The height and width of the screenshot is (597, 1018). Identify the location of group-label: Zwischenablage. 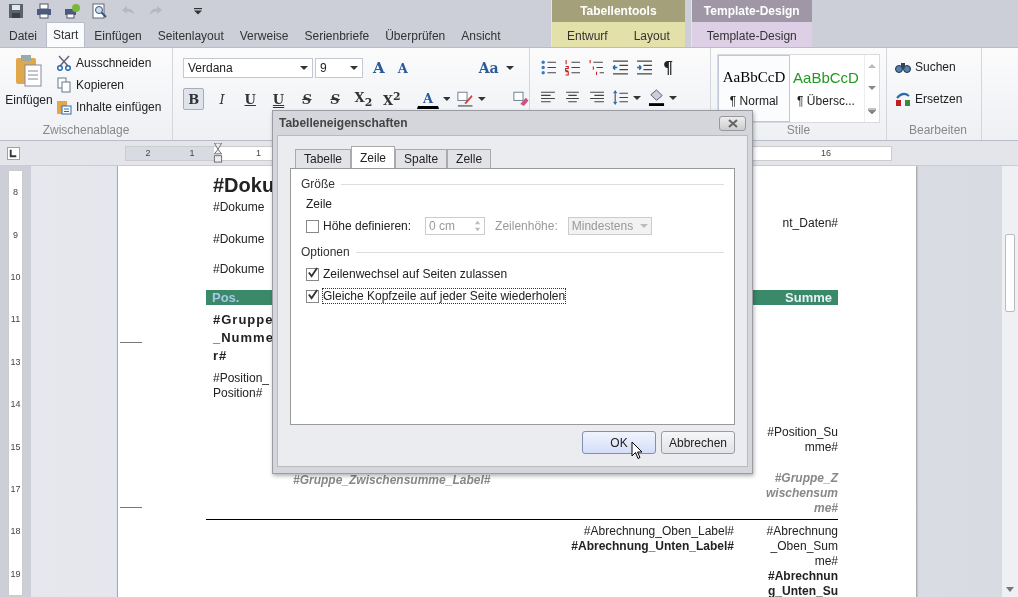
(86, 131).